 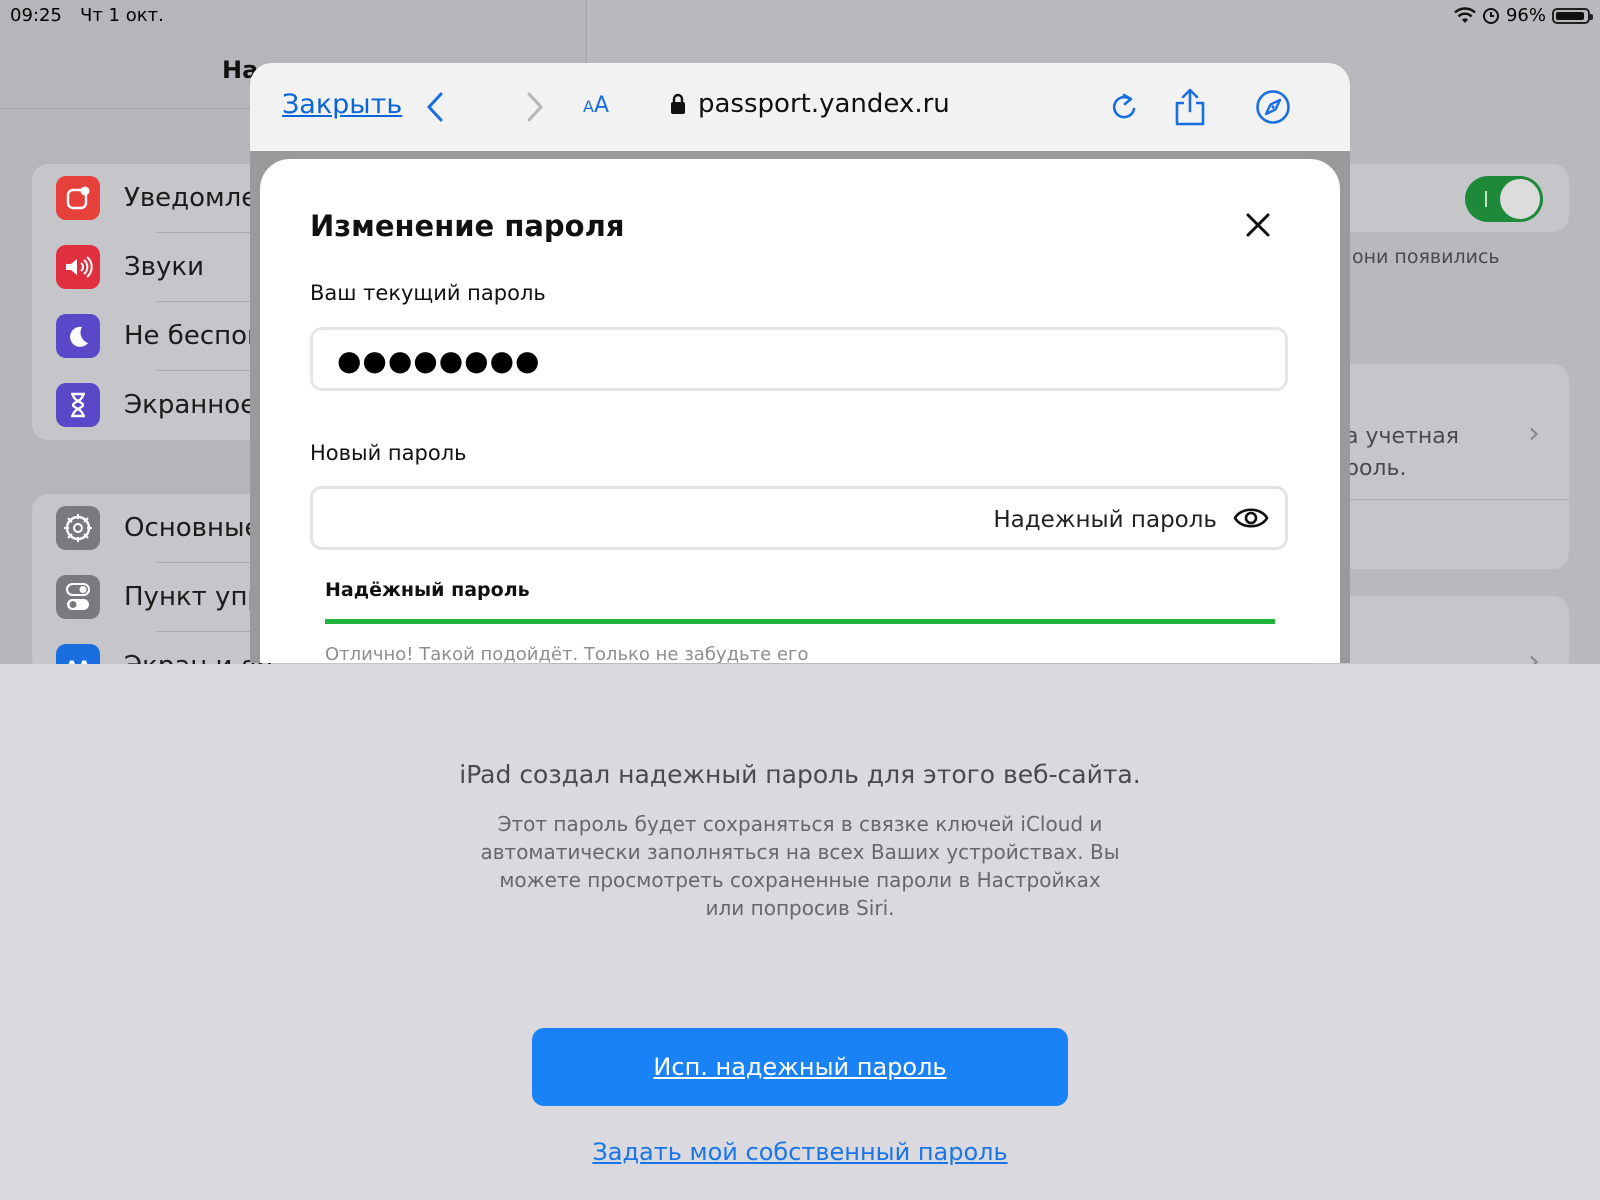 What do you see at coordinates (78, 528) in the screenshot?
I see `gear-icon` at bounding box center [78, 528].